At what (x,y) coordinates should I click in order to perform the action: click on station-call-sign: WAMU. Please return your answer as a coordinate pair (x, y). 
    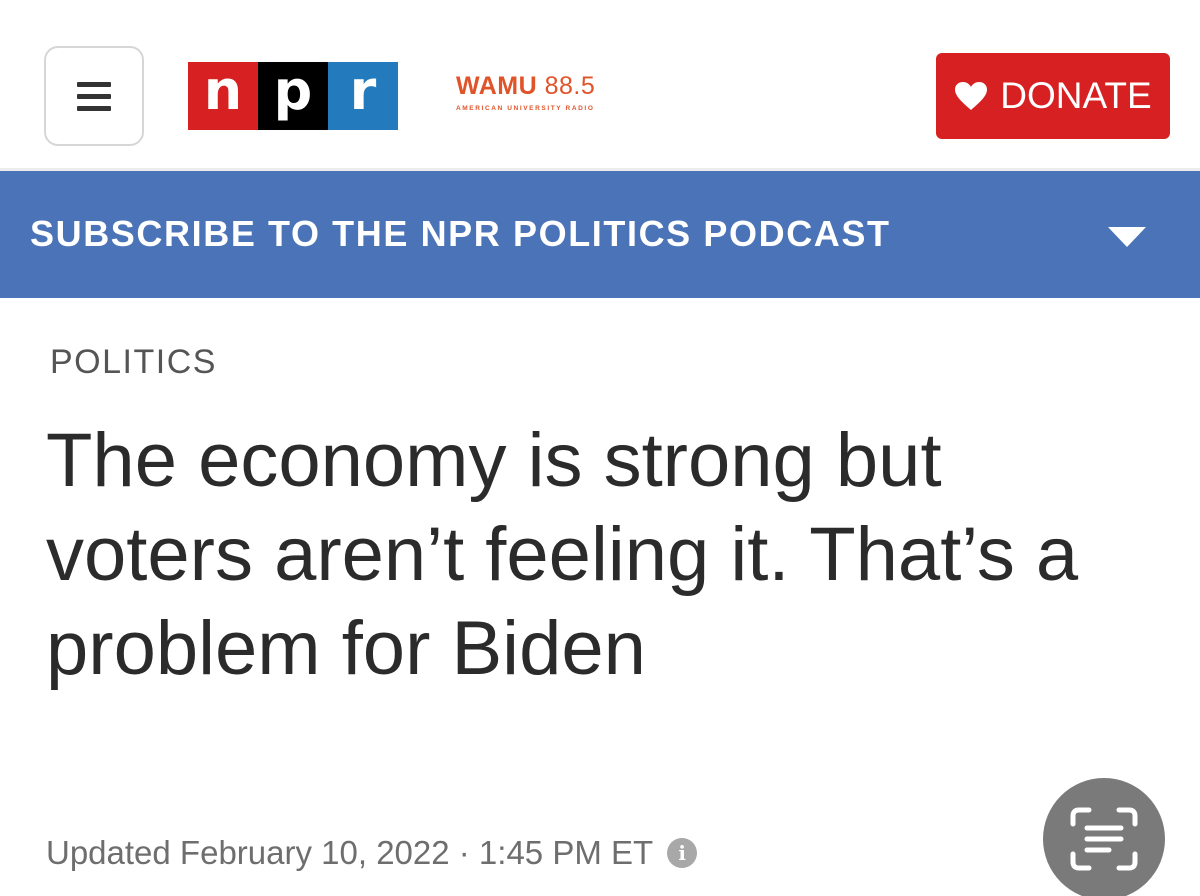
    Looking at the image, I should click on (497, 86).